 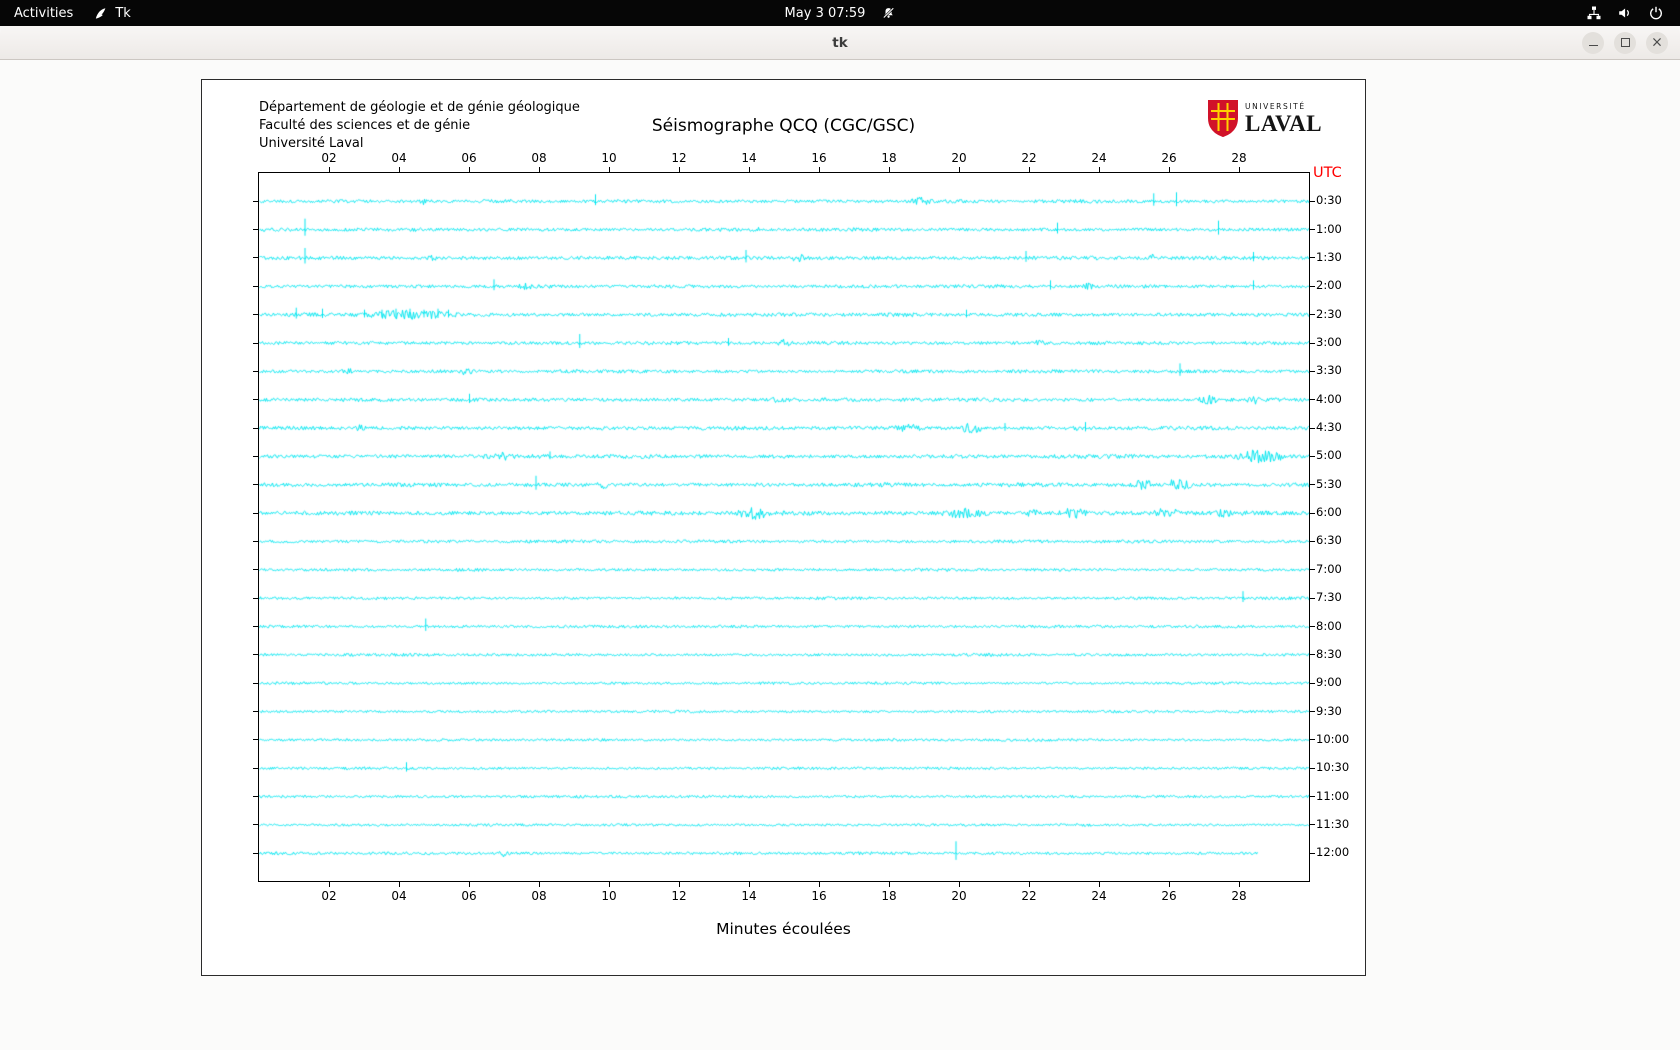 I want to click on window-titlebar: tk ×, so click(x=840, y=43).